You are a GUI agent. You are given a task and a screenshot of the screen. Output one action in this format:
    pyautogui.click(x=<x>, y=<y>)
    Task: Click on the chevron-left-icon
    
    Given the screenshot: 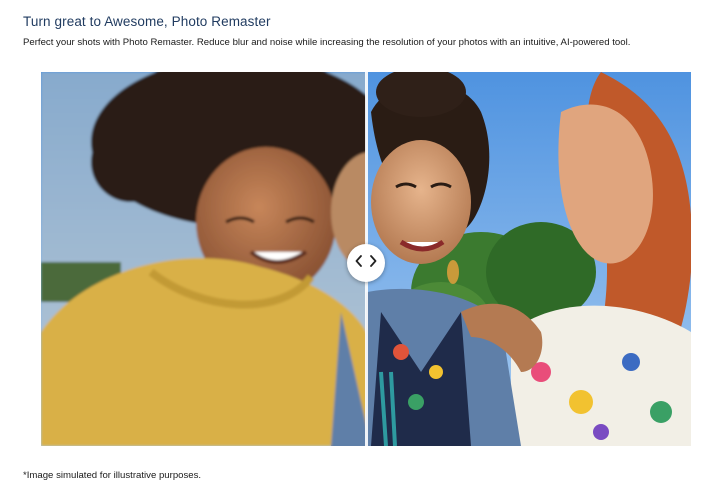 What is the action you would take?
    pyautogui.click(x=359, y=263)
    